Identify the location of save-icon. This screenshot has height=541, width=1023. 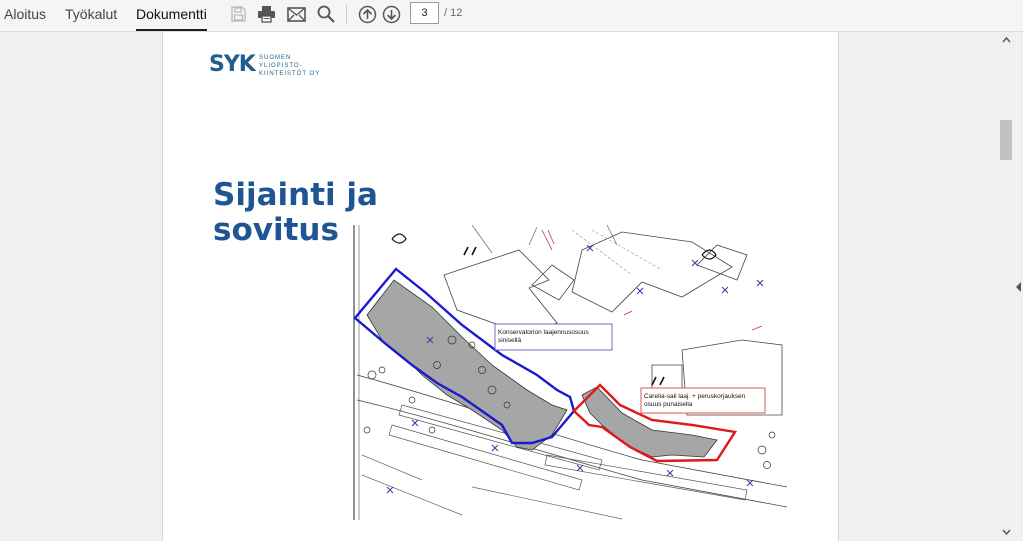
(238, 14).